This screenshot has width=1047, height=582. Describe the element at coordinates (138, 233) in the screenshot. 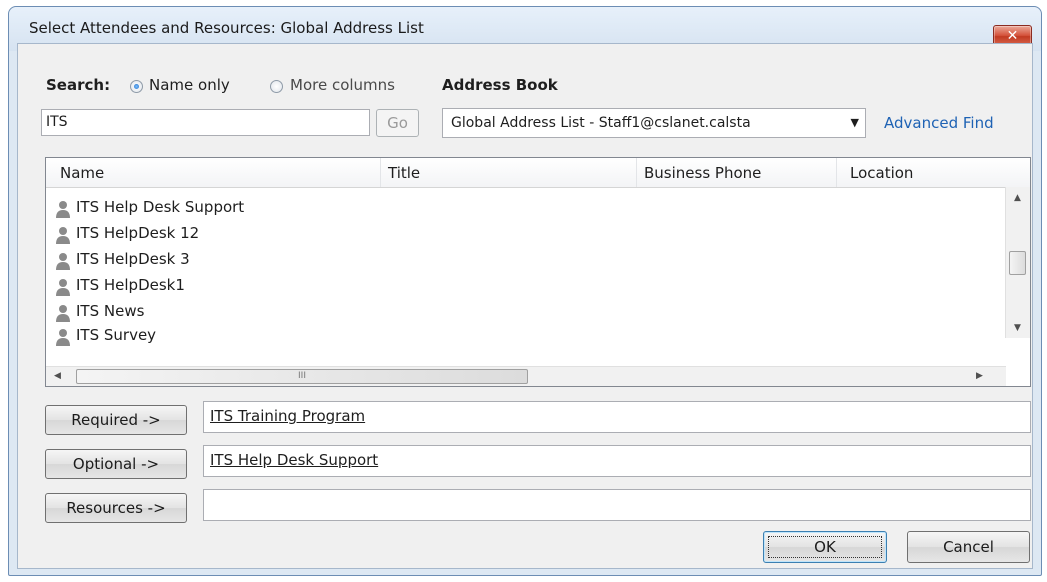

I see `list-item-name: ITS HelpDesk 12` at that location.